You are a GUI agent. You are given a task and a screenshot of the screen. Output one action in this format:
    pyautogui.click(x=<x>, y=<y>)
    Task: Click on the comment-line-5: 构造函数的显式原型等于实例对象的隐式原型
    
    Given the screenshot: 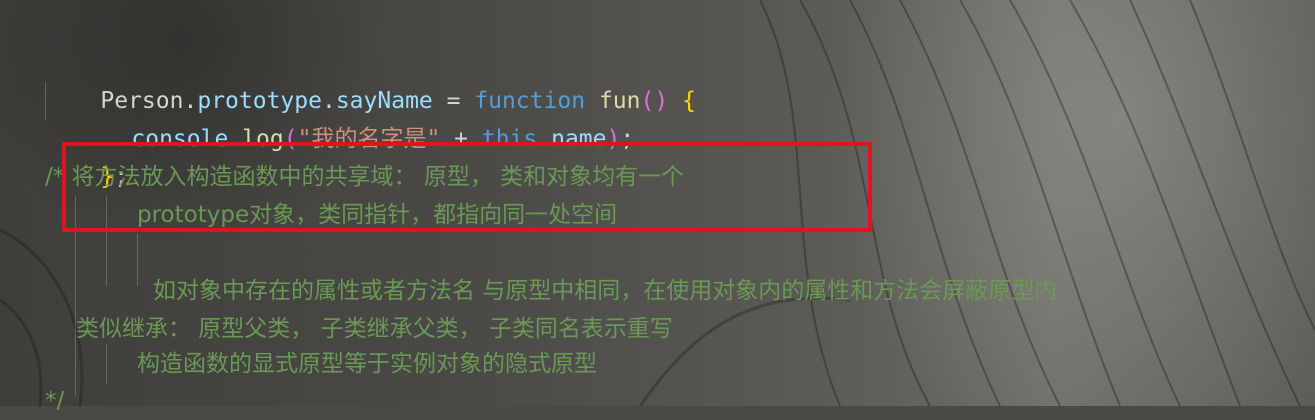 What is the action you would take?
    pyautogui.click(x=367, y=364)
    